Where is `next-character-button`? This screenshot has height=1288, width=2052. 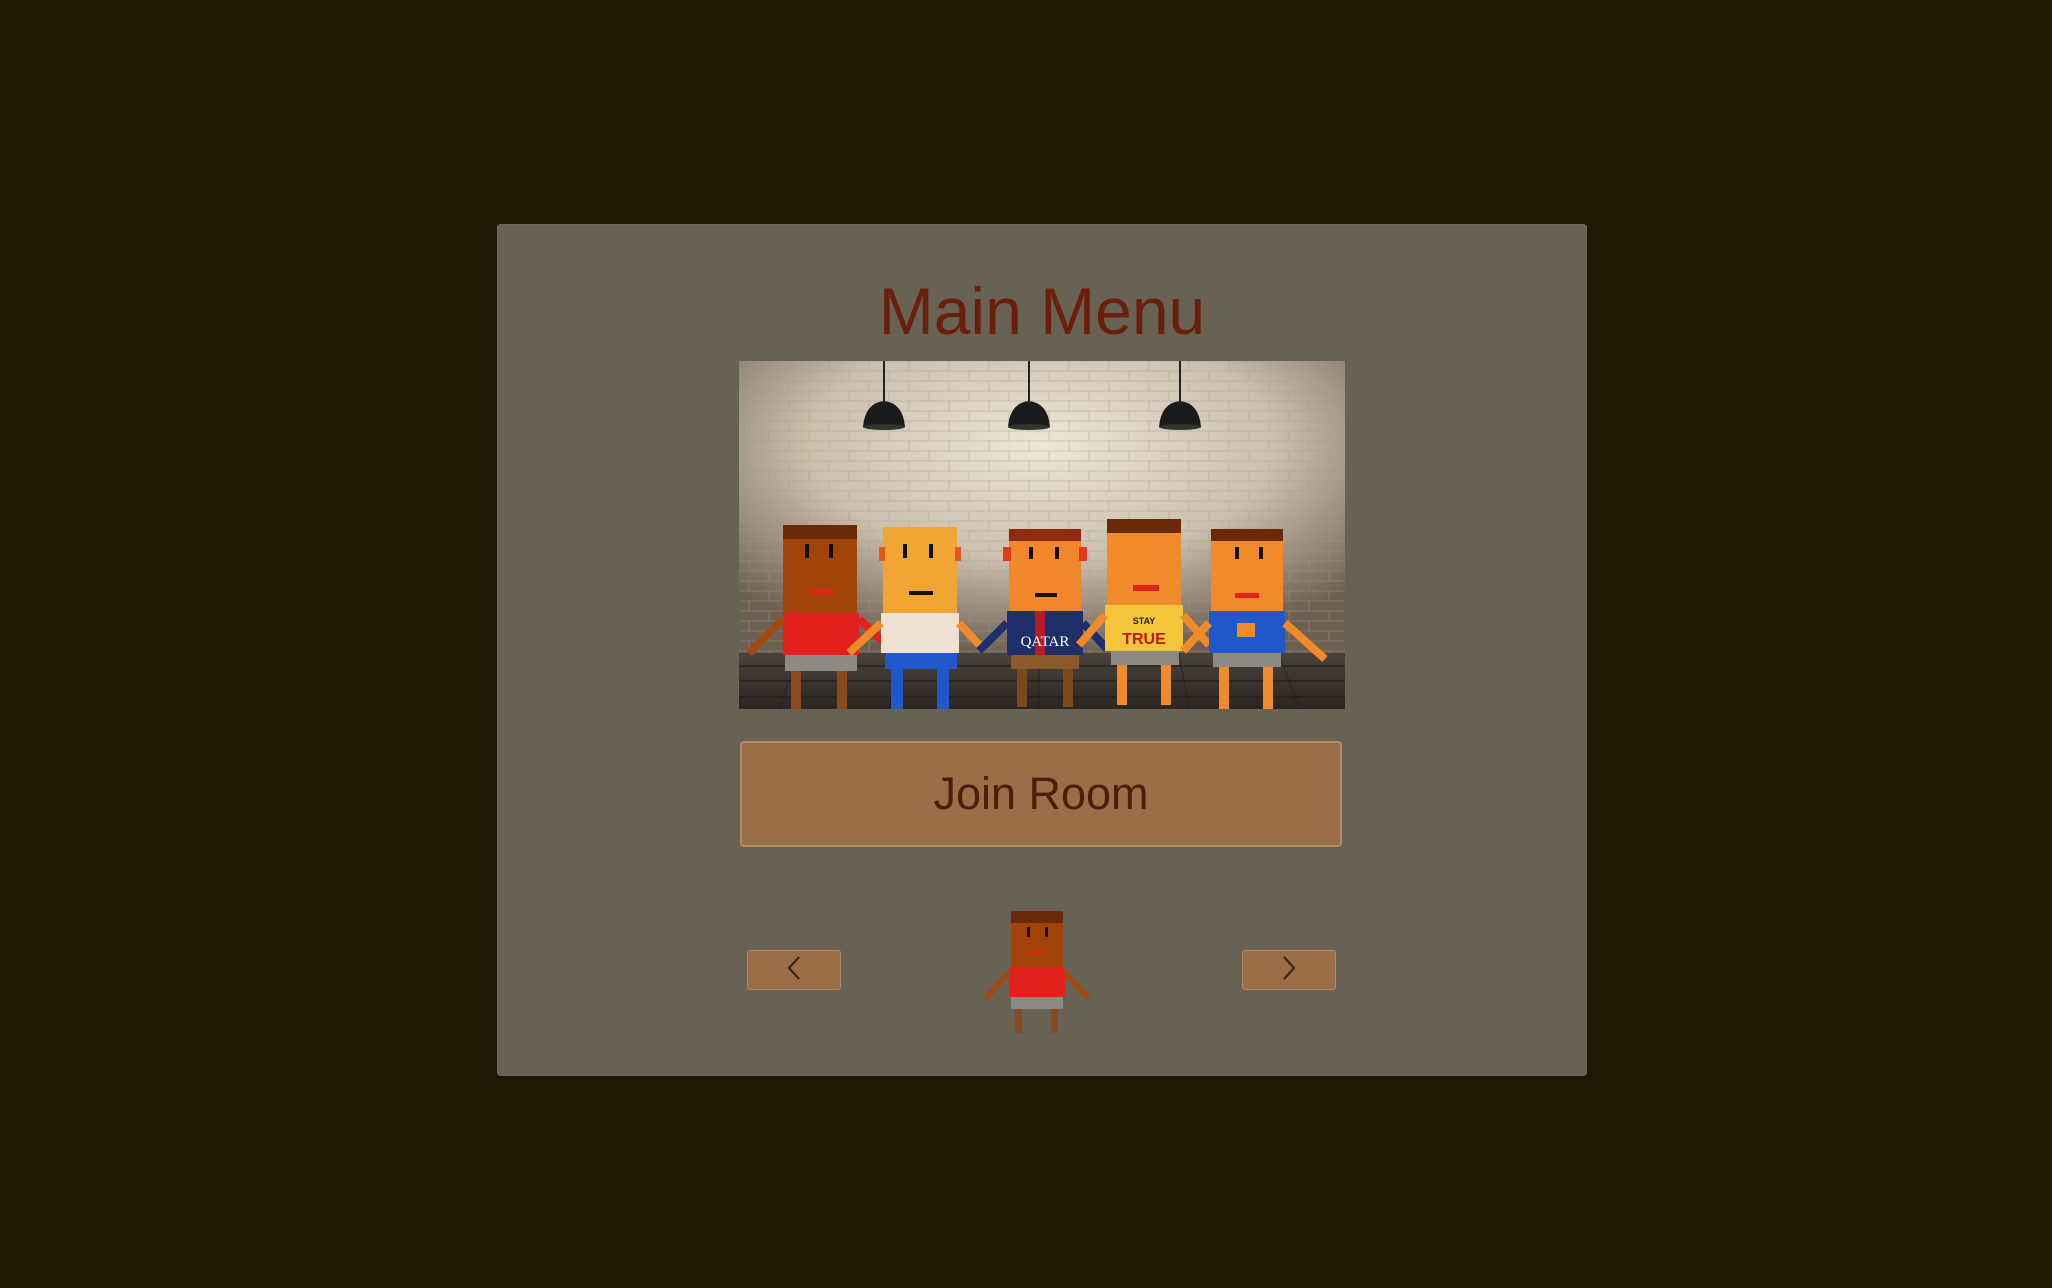 next-character-button is located at coordinates (1289, 970).